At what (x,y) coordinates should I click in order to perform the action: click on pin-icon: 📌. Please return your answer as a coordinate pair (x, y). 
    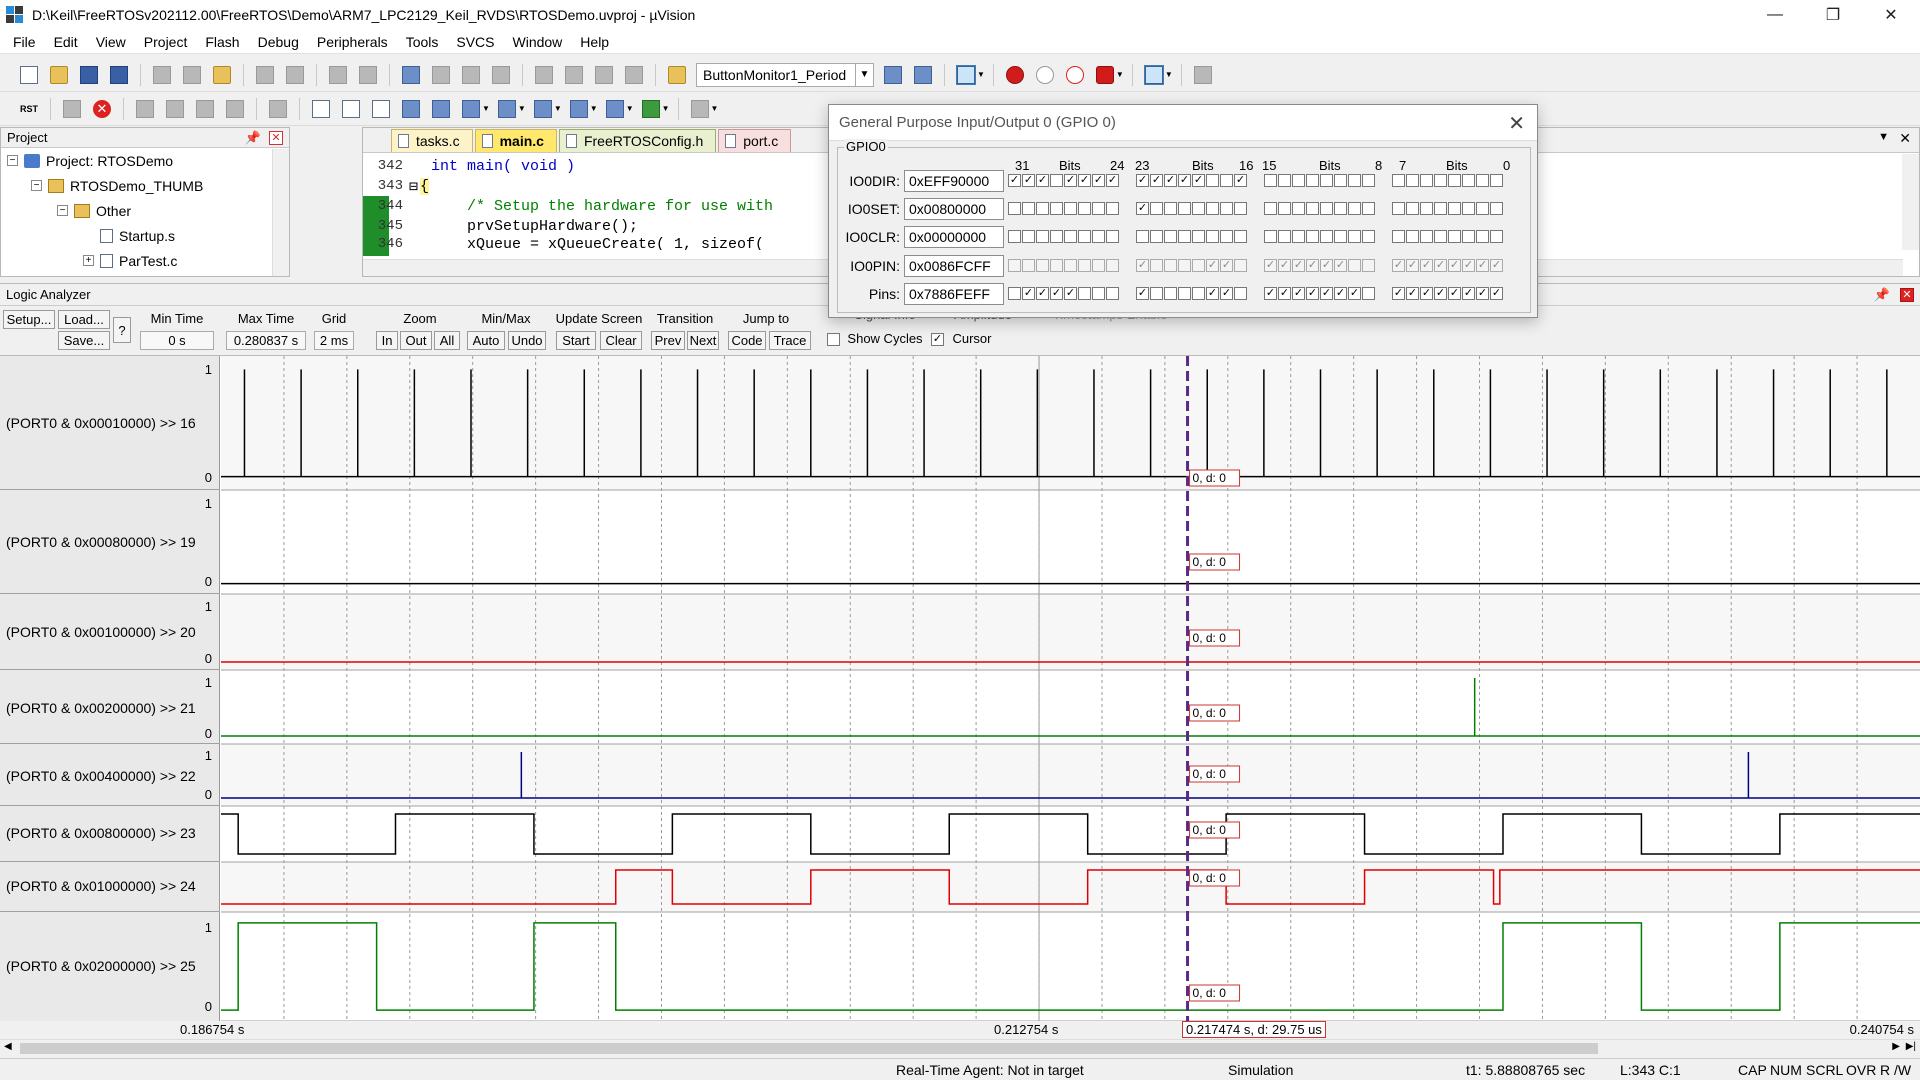
    Looking at the image, I should click on (253, 138).